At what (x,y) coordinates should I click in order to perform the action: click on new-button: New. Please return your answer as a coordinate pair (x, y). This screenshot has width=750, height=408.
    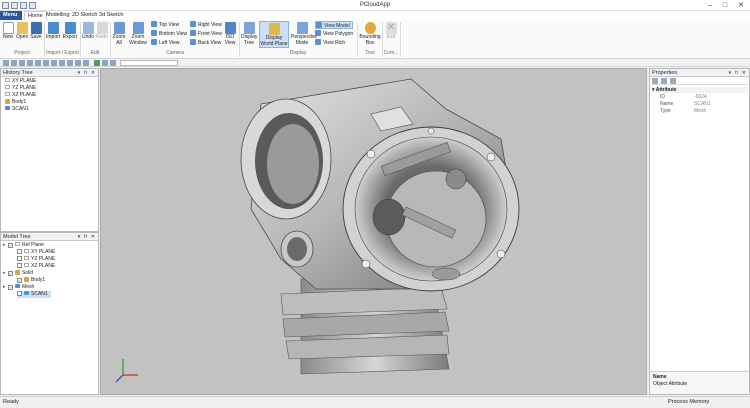
    Looking at the image, I should click on (8, 31).